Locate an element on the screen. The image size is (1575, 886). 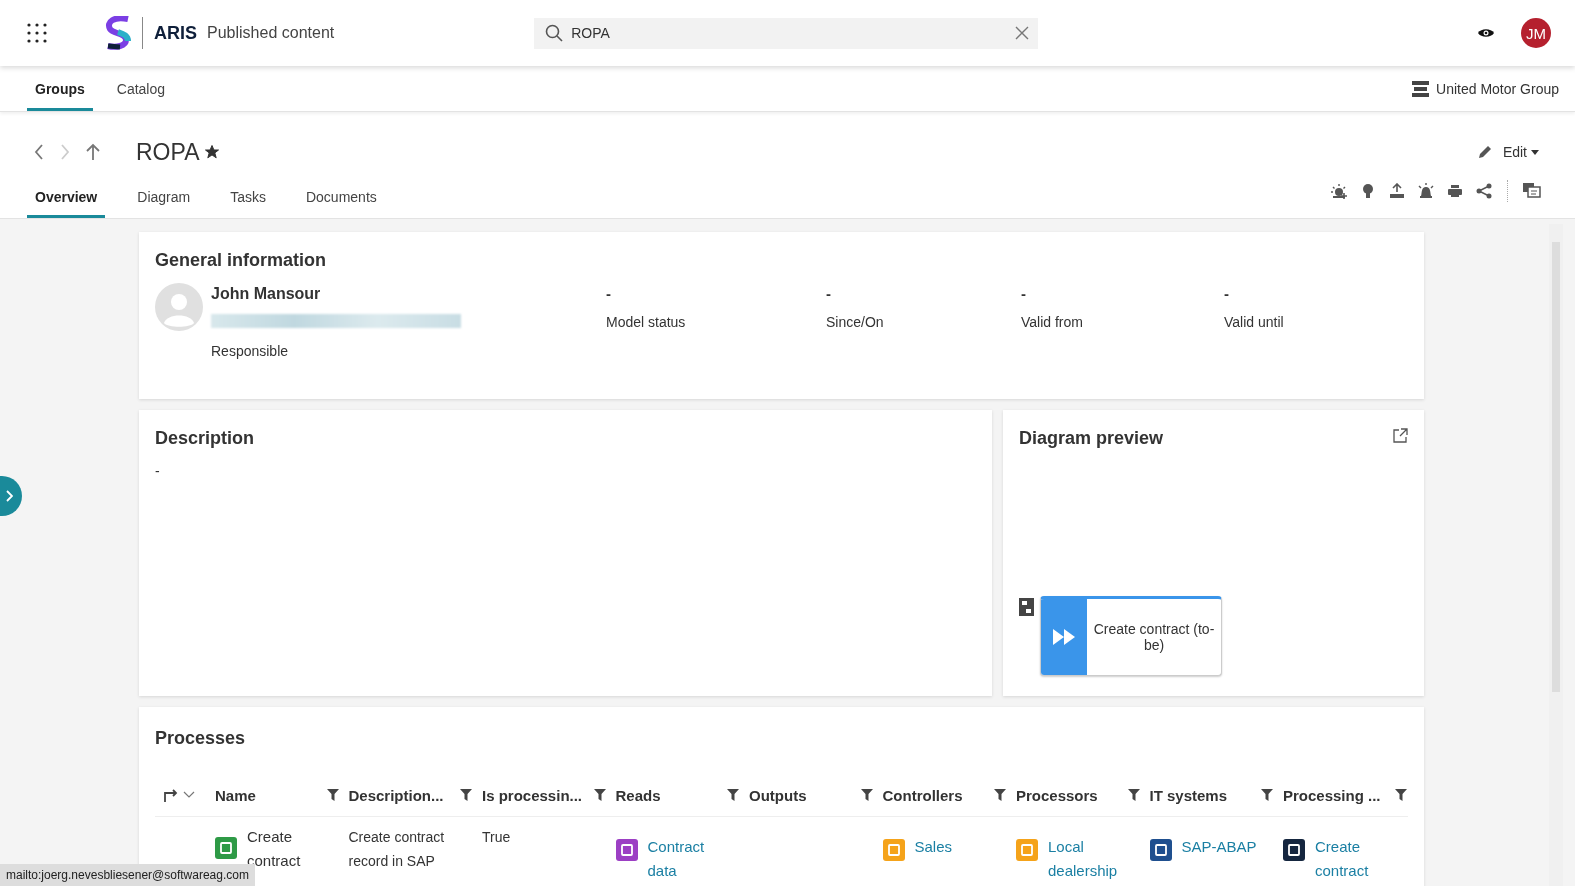
sort-icon is located at coordinates (171, 795).